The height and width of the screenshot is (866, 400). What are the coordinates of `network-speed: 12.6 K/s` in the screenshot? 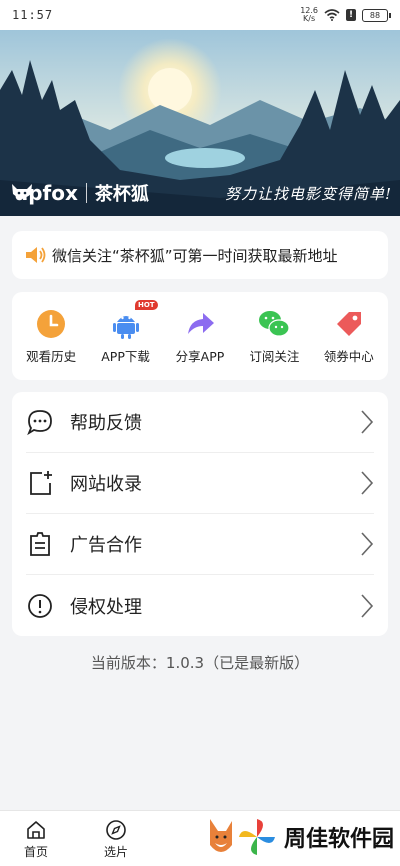 It's located at (309, 15).